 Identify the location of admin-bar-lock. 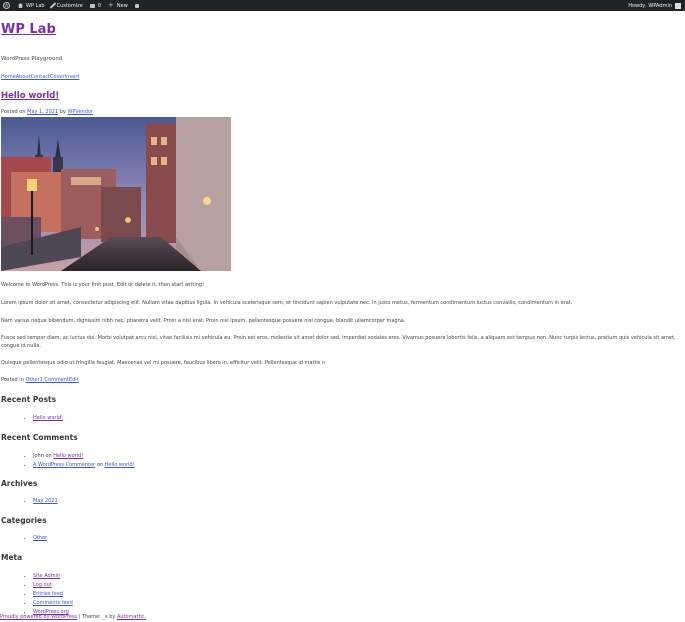
(138, 5).